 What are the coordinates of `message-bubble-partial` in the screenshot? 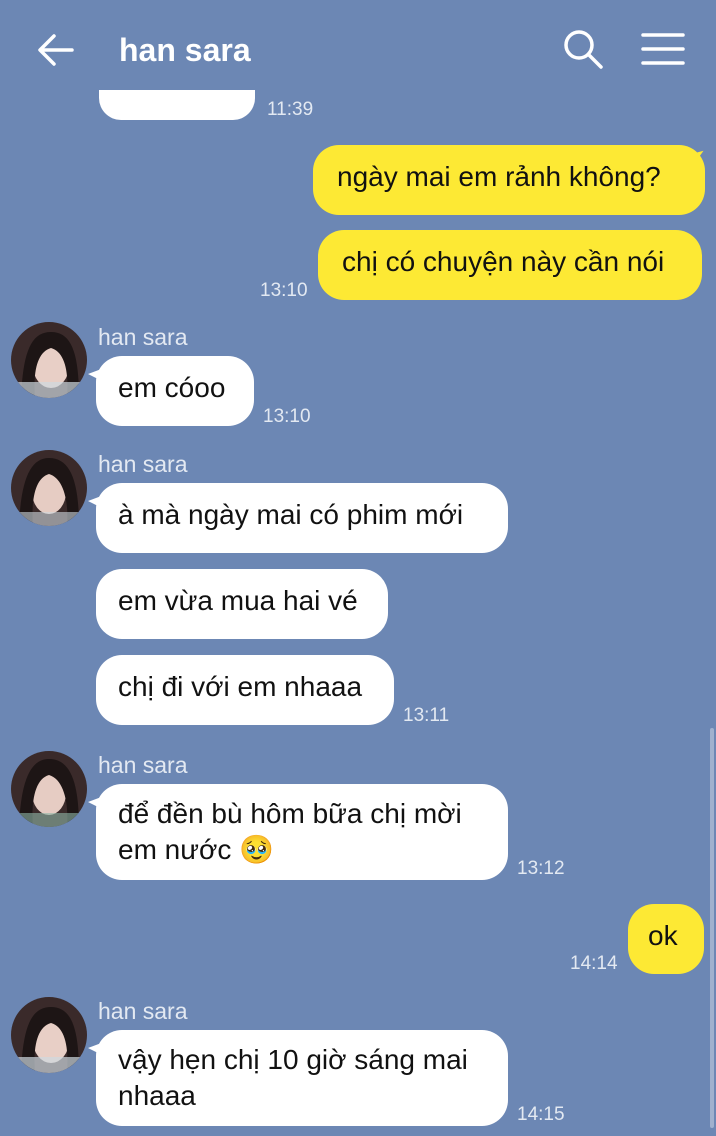 It's located at (177, 105).